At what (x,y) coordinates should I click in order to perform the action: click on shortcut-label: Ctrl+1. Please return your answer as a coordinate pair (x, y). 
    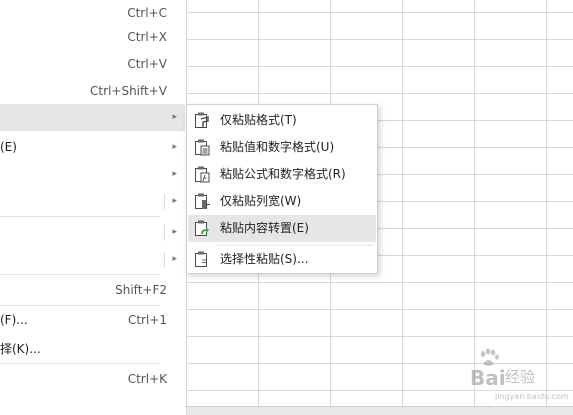
    Looking at the image, I should click on (147, 320).